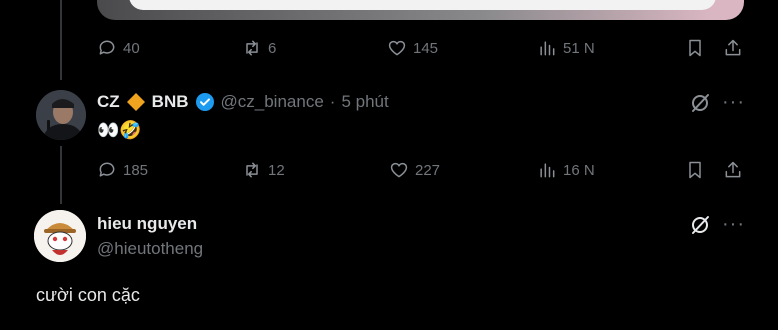 The image size is (778, 330). Describe the element at coordinates (136, 170) in the screenshot. I see `reply-count: 185` at that location.